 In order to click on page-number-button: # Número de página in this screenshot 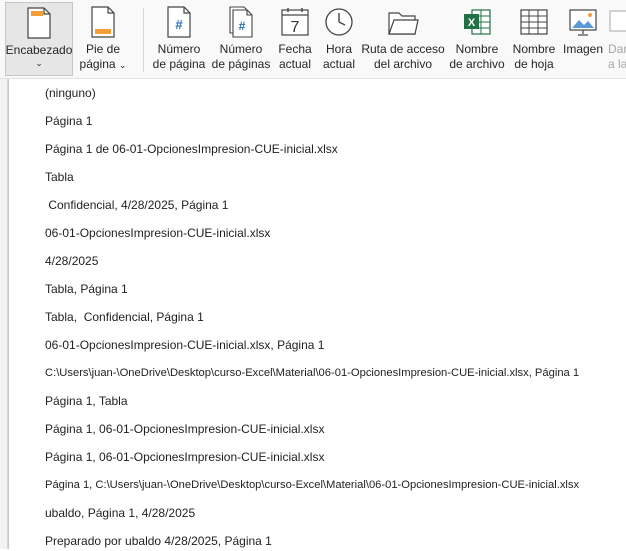, I will do `click(179, 39)`.